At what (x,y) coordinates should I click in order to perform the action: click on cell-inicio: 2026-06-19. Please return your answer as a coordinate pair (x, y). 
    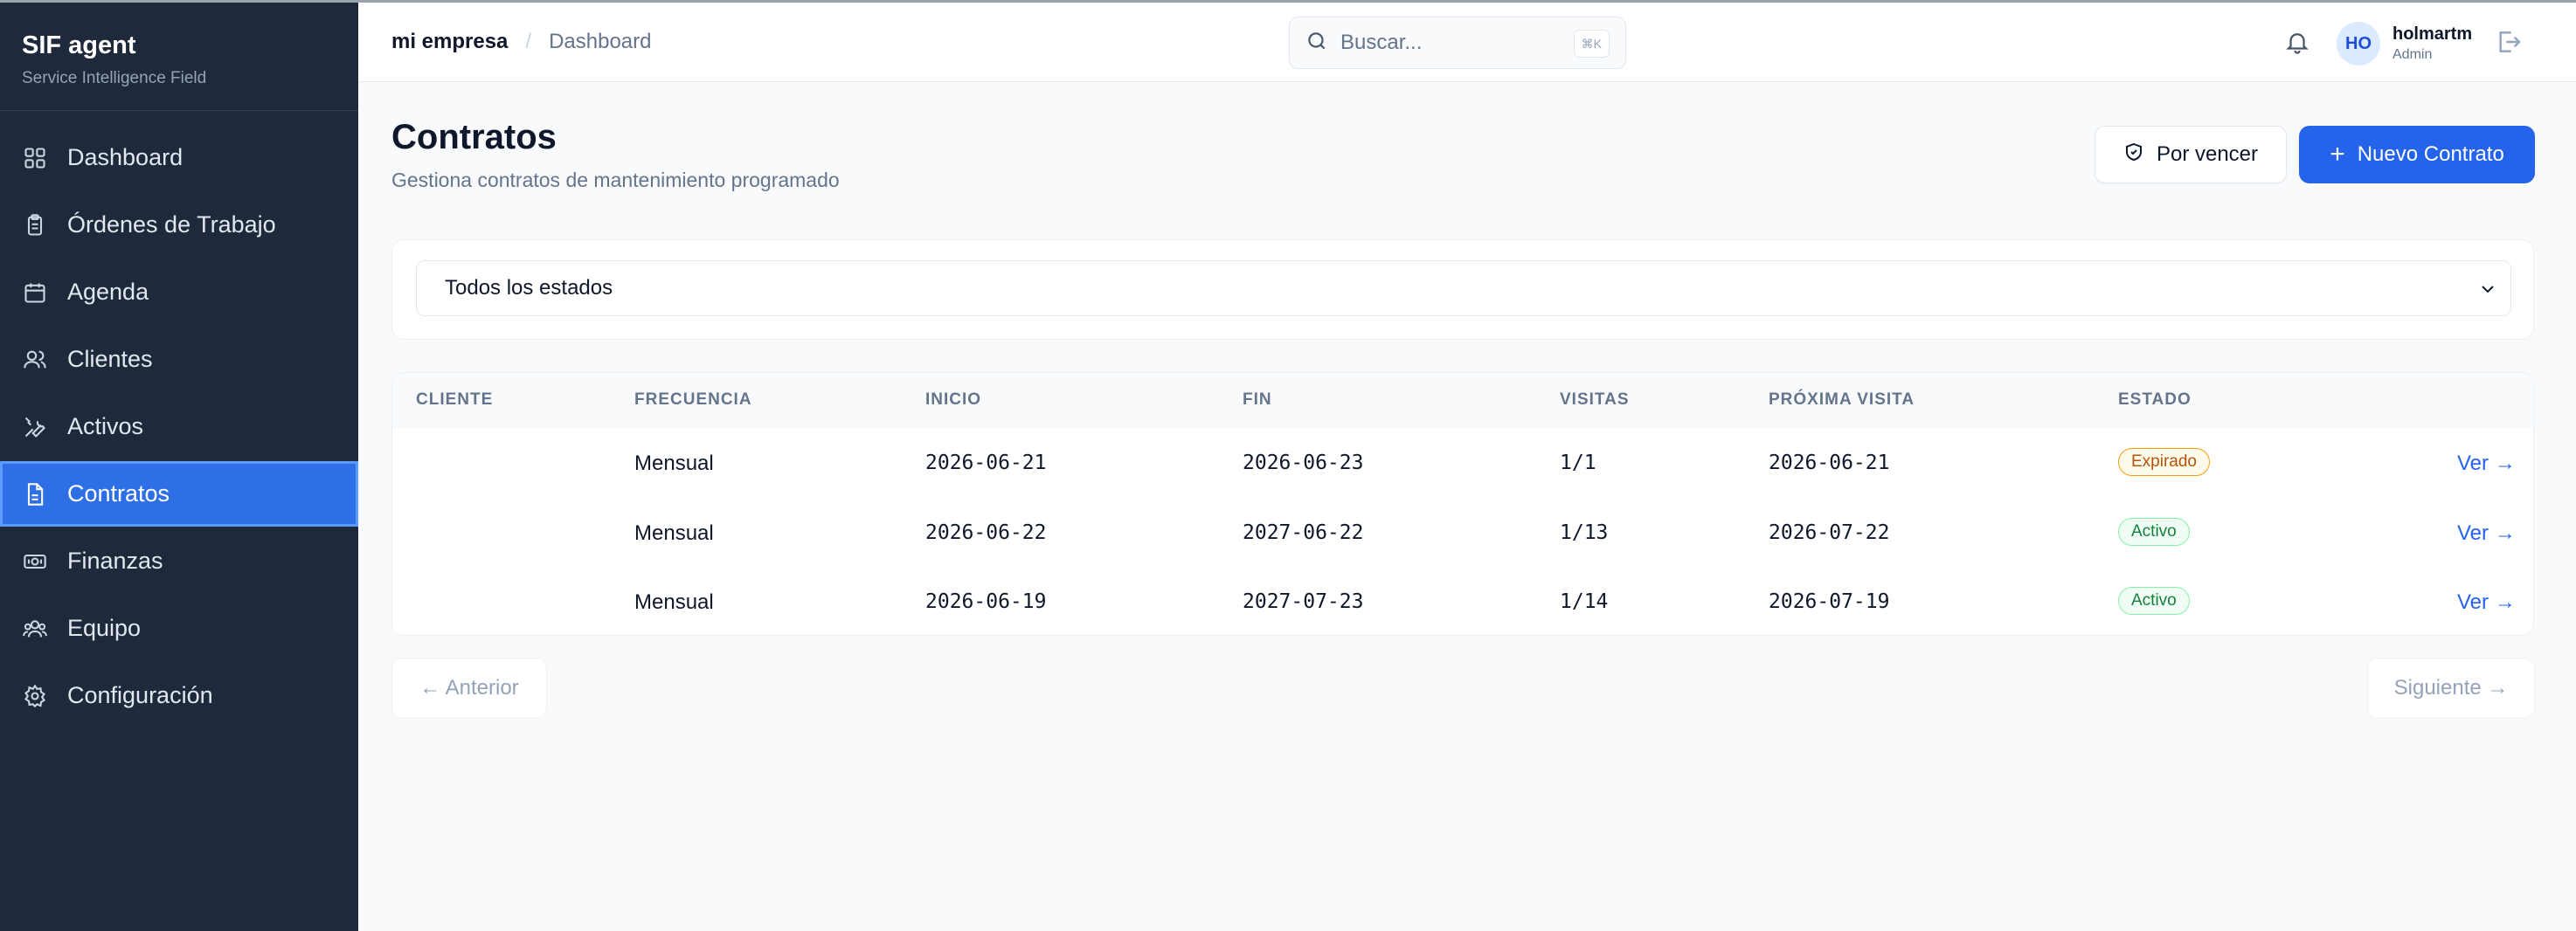
    Looking at the image, I should click on (986, 601).